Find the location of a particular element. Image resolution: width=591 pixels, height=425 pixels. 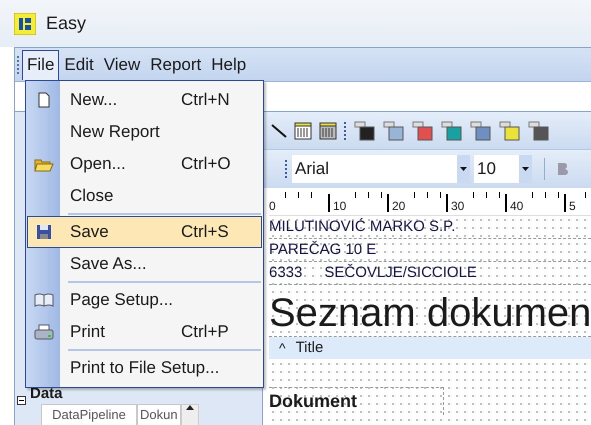

menu-item: Help is located at coordinates (229, 65).